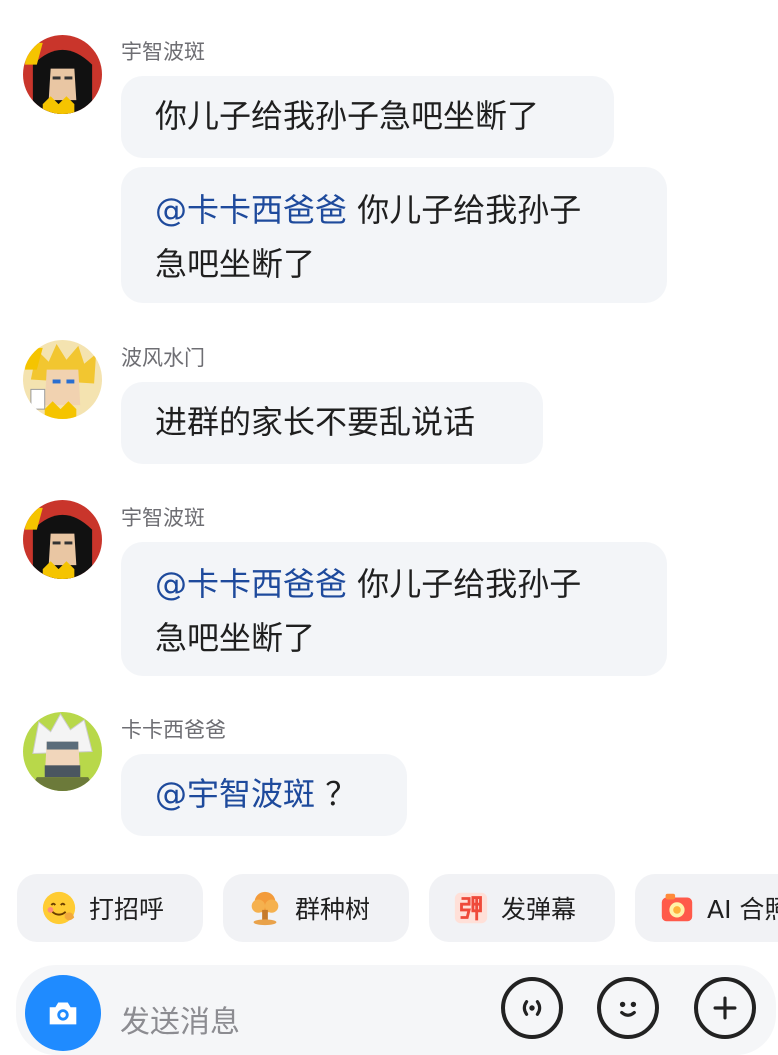  What do you see at coordinates (471, 908) in the screenshot?
I see `danmaku-icon` at bounding box center [471, 908].